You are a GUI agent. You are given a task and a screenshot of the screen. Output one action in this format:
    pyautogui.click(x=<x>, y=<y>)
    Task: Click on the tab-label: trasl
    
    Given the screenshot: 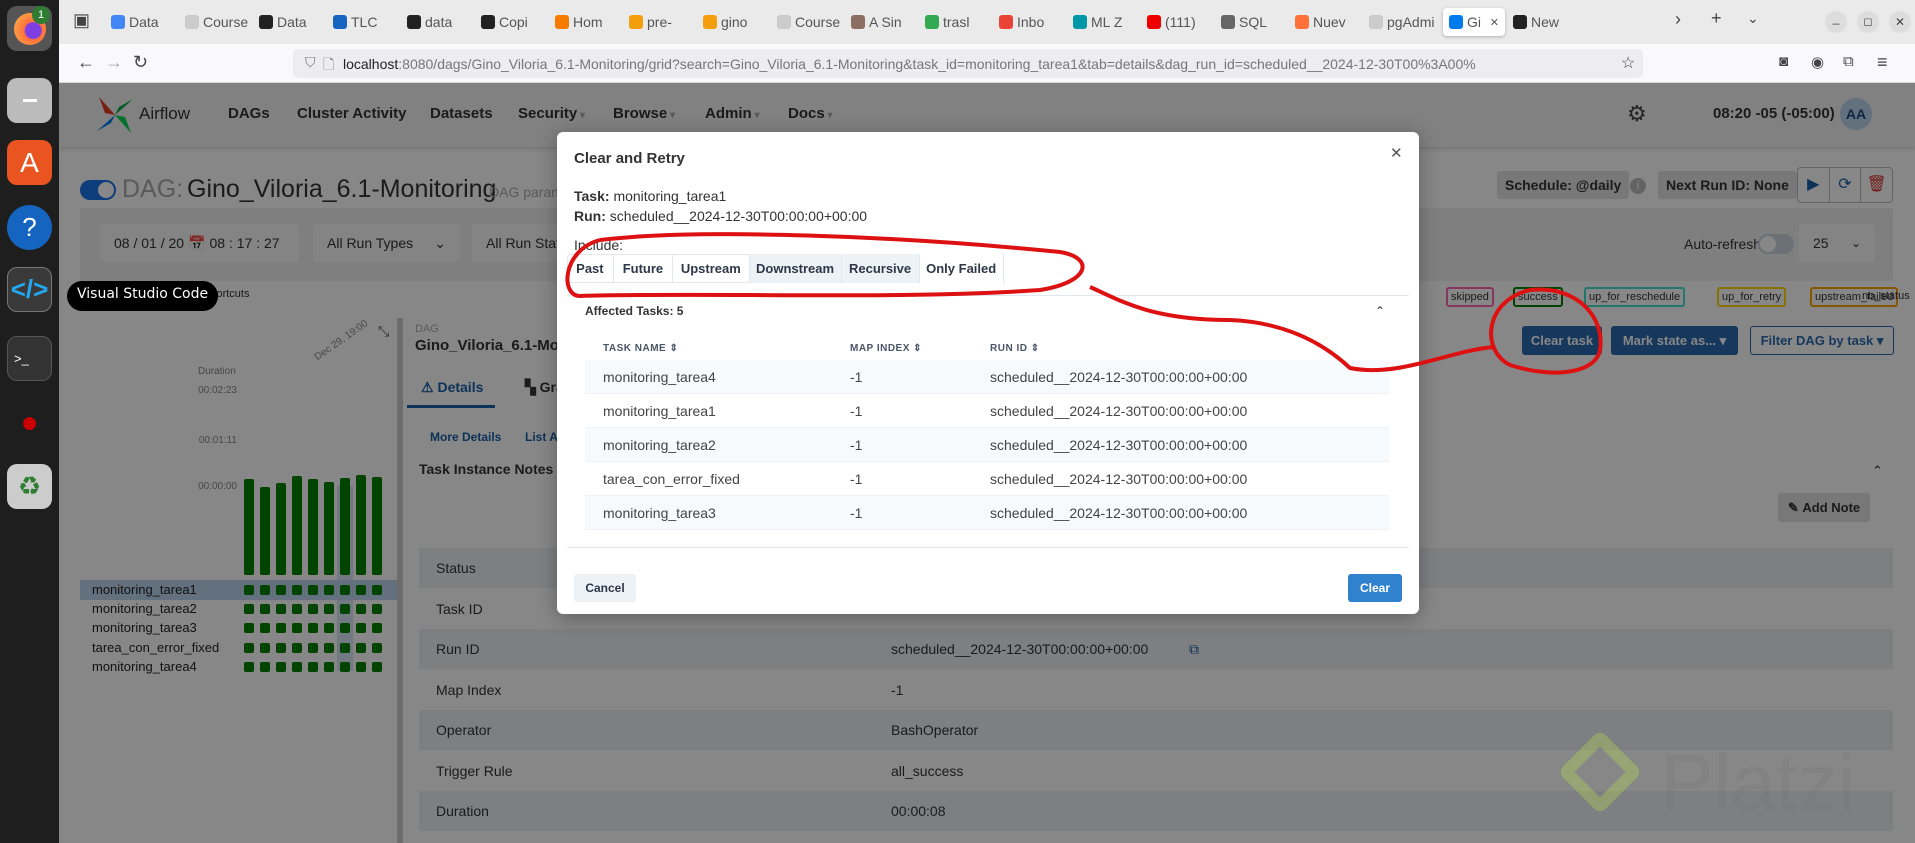 What is the action you would take?
    pyautogui.click(x=956, y=22)
    